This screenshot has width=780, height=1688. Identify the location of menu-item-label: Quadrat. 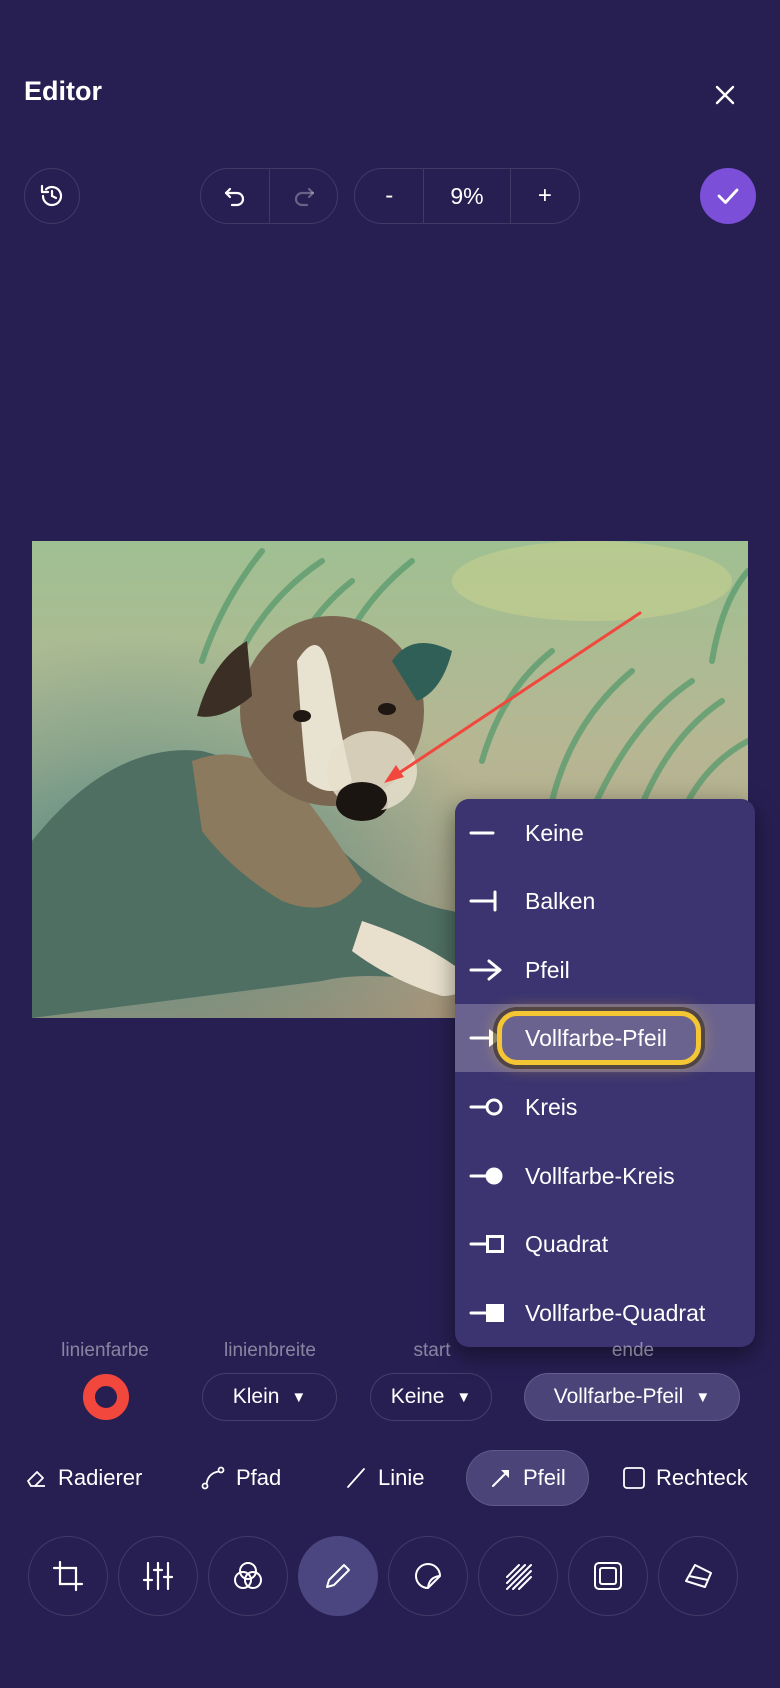
(567, 1243).